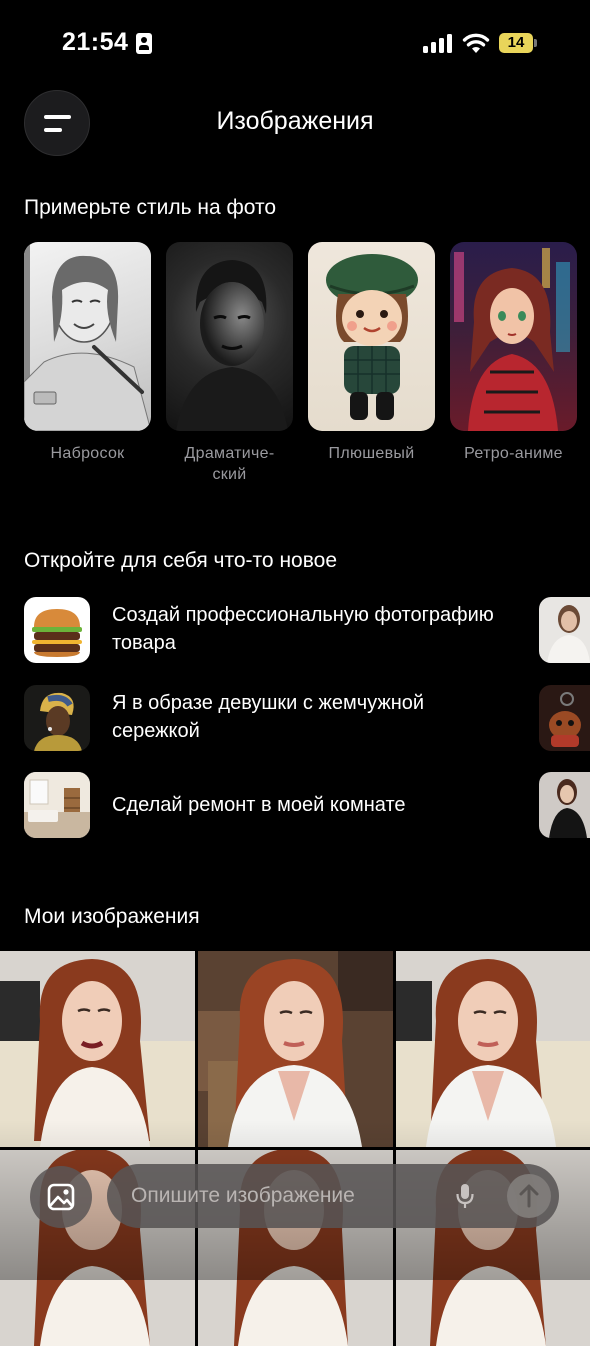 Image resolution: width=590 pixels, height=1346 pixels. I want to click on discover-side-thumb-woman, so click(564, 805).